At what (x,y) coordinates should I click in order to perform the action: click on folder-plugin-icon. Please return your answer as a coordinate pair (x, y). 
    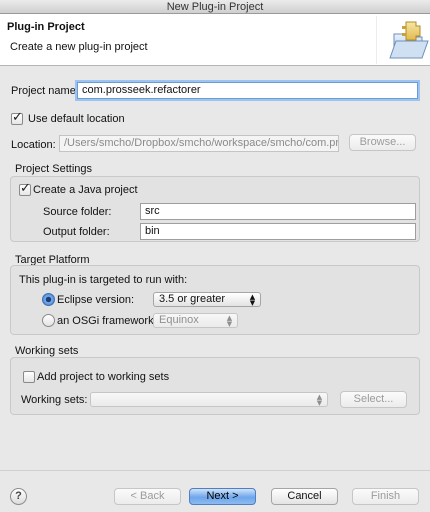
    Looking at the image, I should click on (402, 40).